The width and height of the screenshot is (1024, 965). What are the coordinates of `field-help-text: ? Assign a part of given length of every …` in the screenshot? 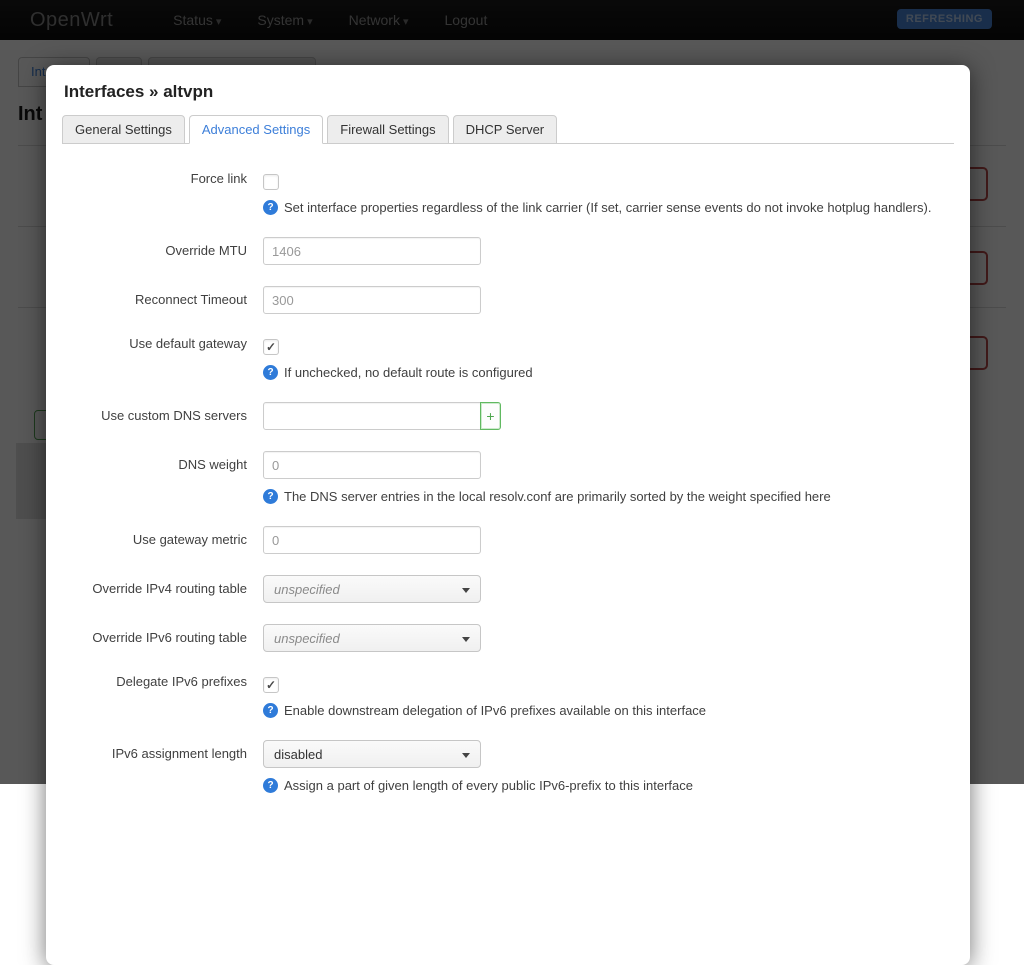 It's located at (478, 785).